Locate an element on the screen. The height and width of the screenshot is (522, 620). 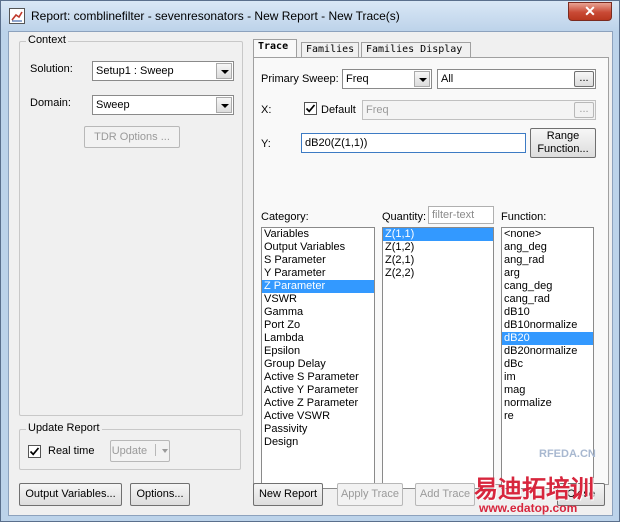
quantity-list-item: Z(2,1) is located at coordinates (438, 260).